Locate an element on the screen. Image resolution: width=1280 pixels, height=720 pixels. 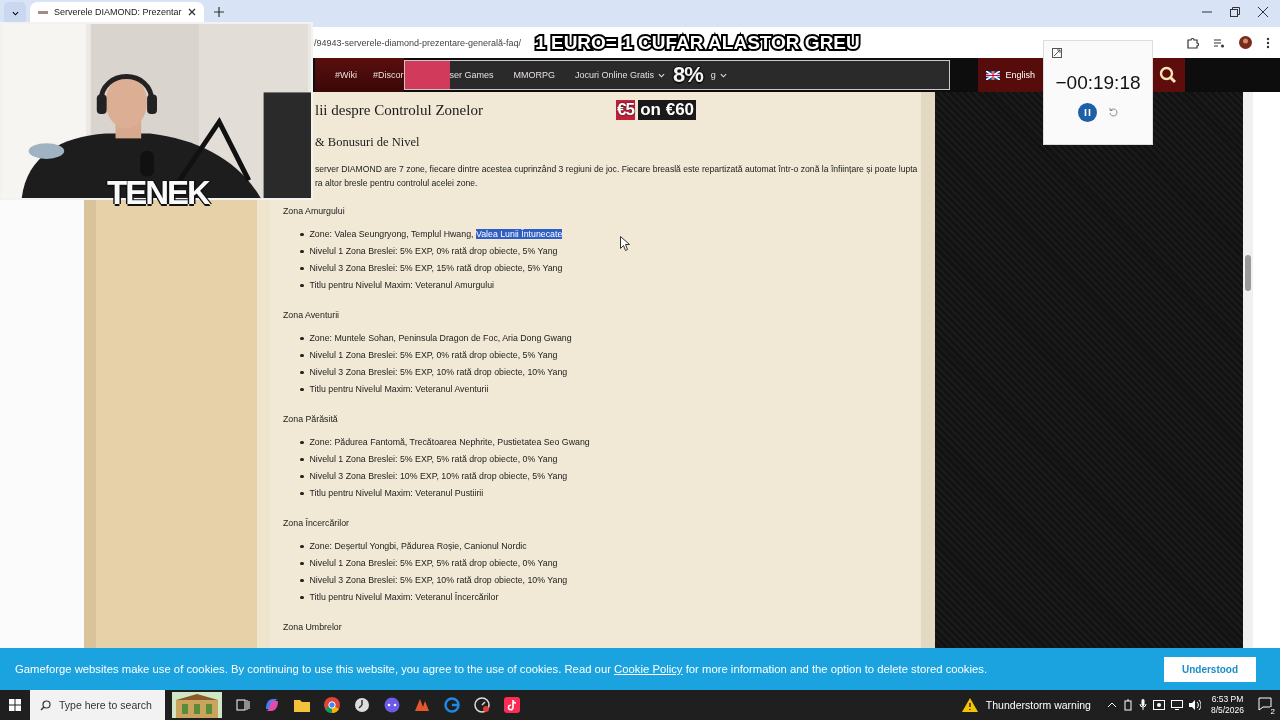
notification-button: 2 is located at coordinates (1266, 705).